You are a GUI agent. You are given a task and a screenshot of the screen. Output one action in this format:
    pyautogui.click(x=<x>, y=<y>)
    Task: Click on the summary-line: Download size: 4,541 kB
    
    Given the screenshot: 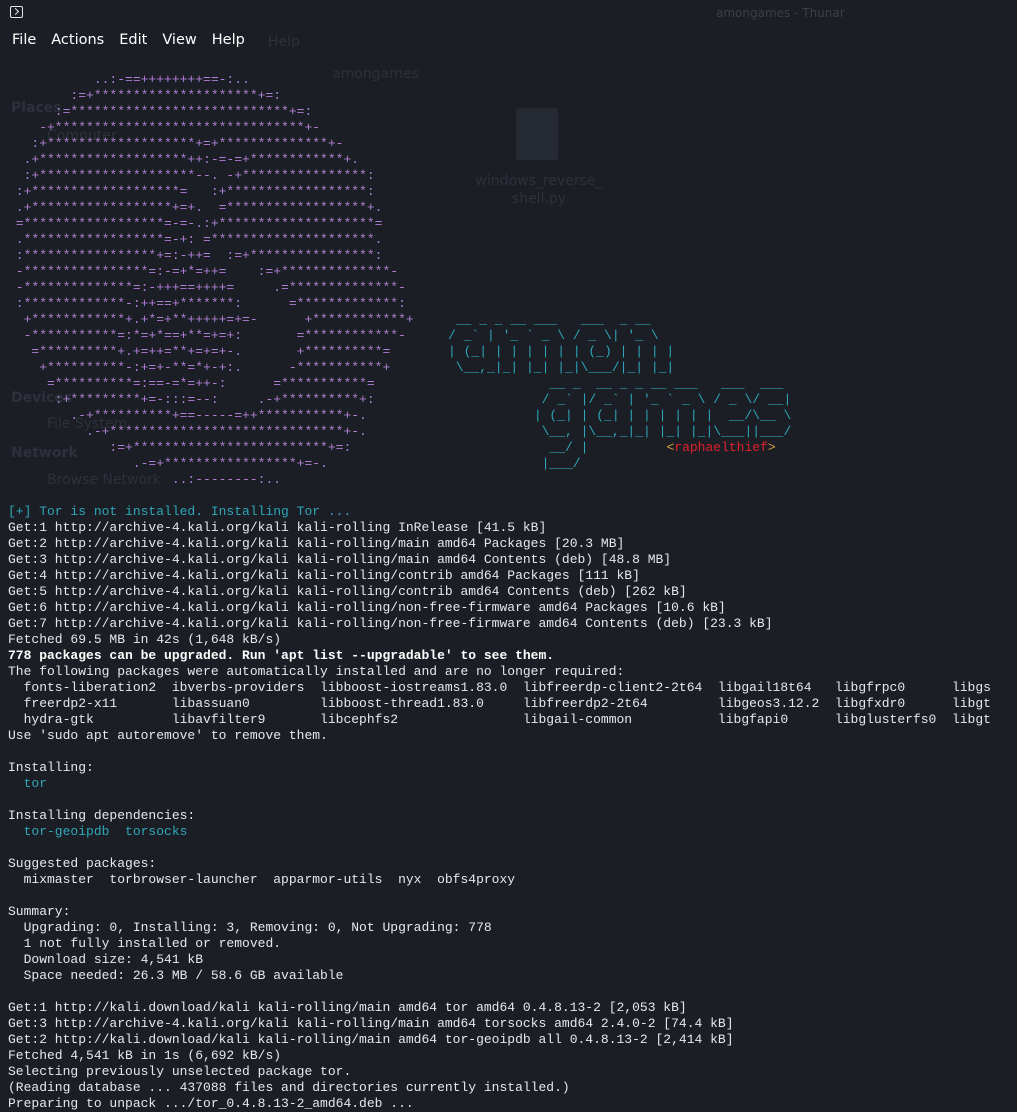 What is the action you would take?
    pyautogui.click(x=106, y=959)
    